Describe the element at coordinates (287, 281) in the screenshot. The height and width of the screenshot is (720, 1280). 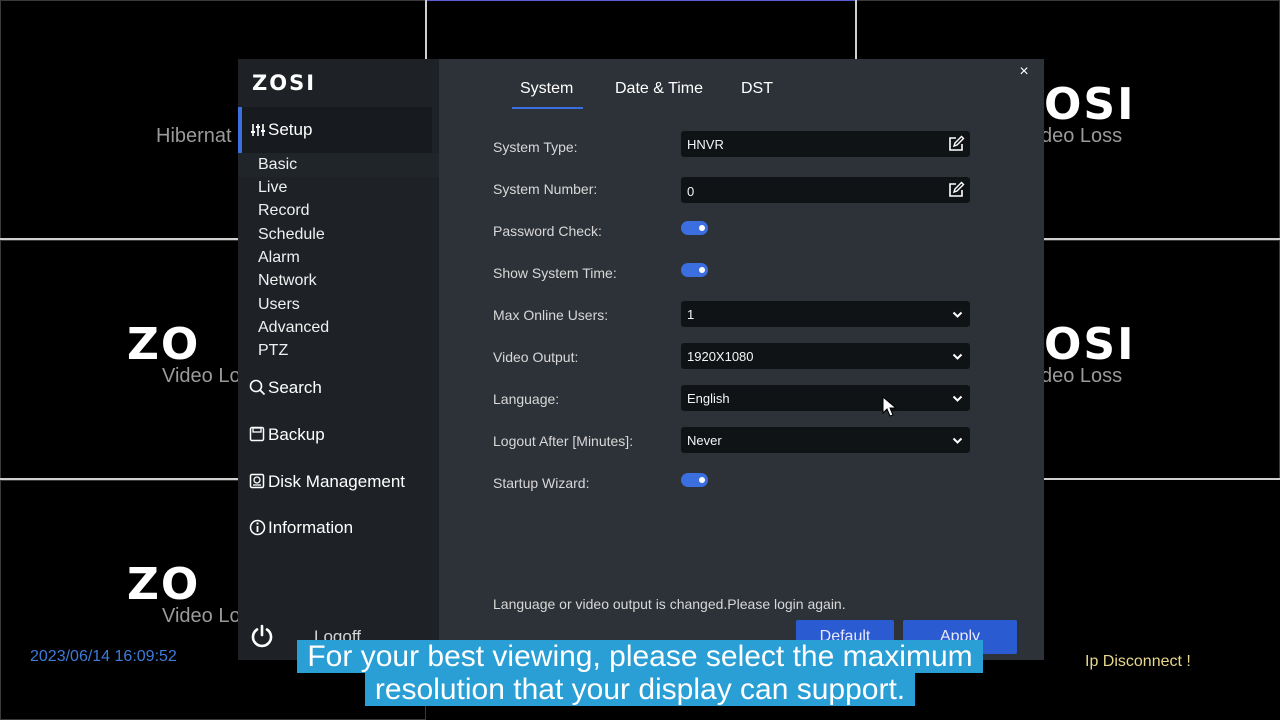
I see `sidebar-subitem-network: Network` at that location.